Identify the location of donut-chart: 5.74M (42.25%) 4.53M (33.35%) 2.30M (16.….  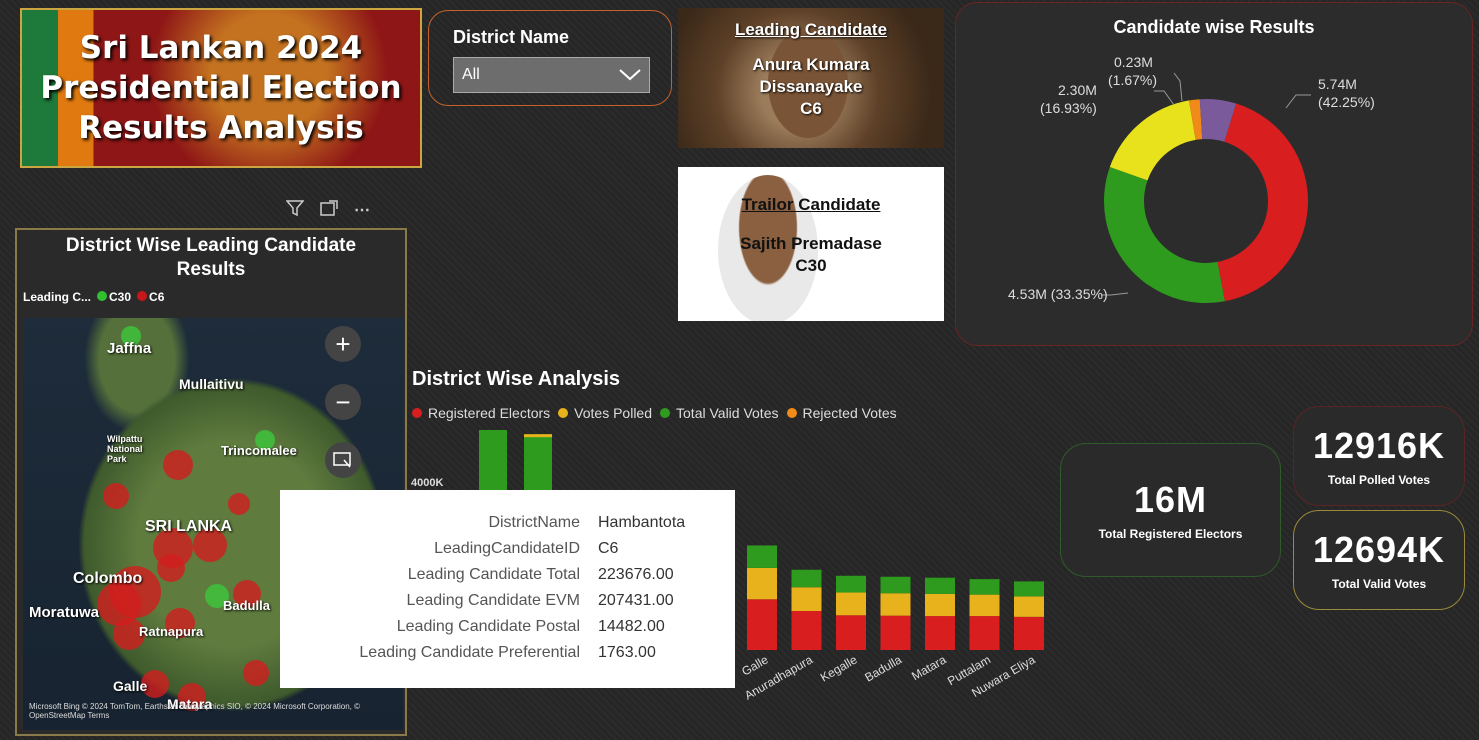
(1191, 178).